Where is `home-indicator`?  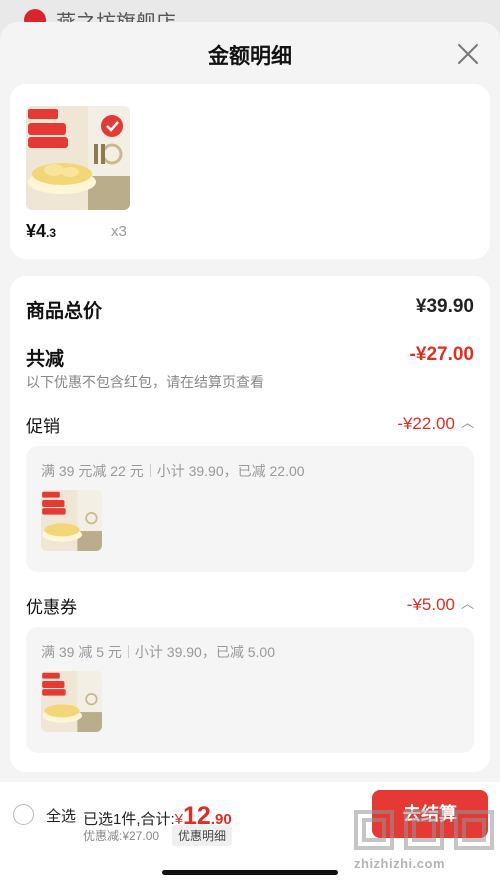 home-indicator is located at coordinates (250, 872).